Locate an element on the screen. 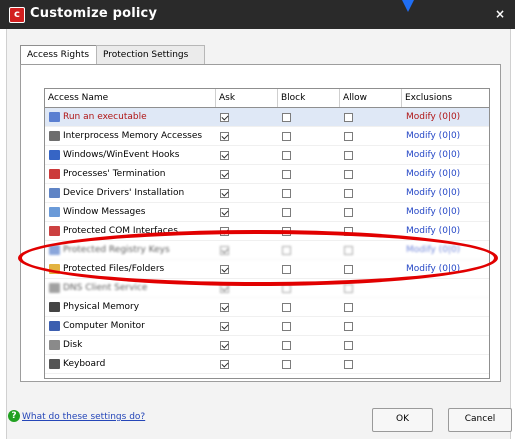 The width and height of the screenshot is (515, 439). cancel-button: Cancel is located at coordinates (480, 420).